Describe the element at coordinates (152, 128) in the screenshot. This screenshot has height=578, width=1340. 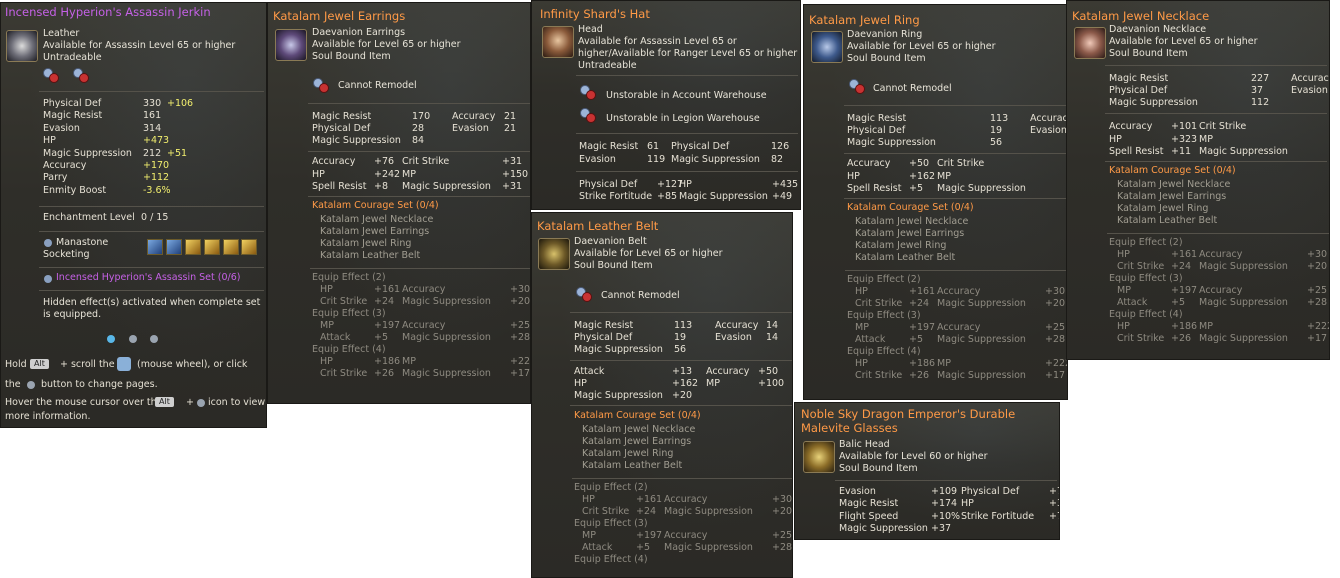
I see `stat-value: 314` at that location.